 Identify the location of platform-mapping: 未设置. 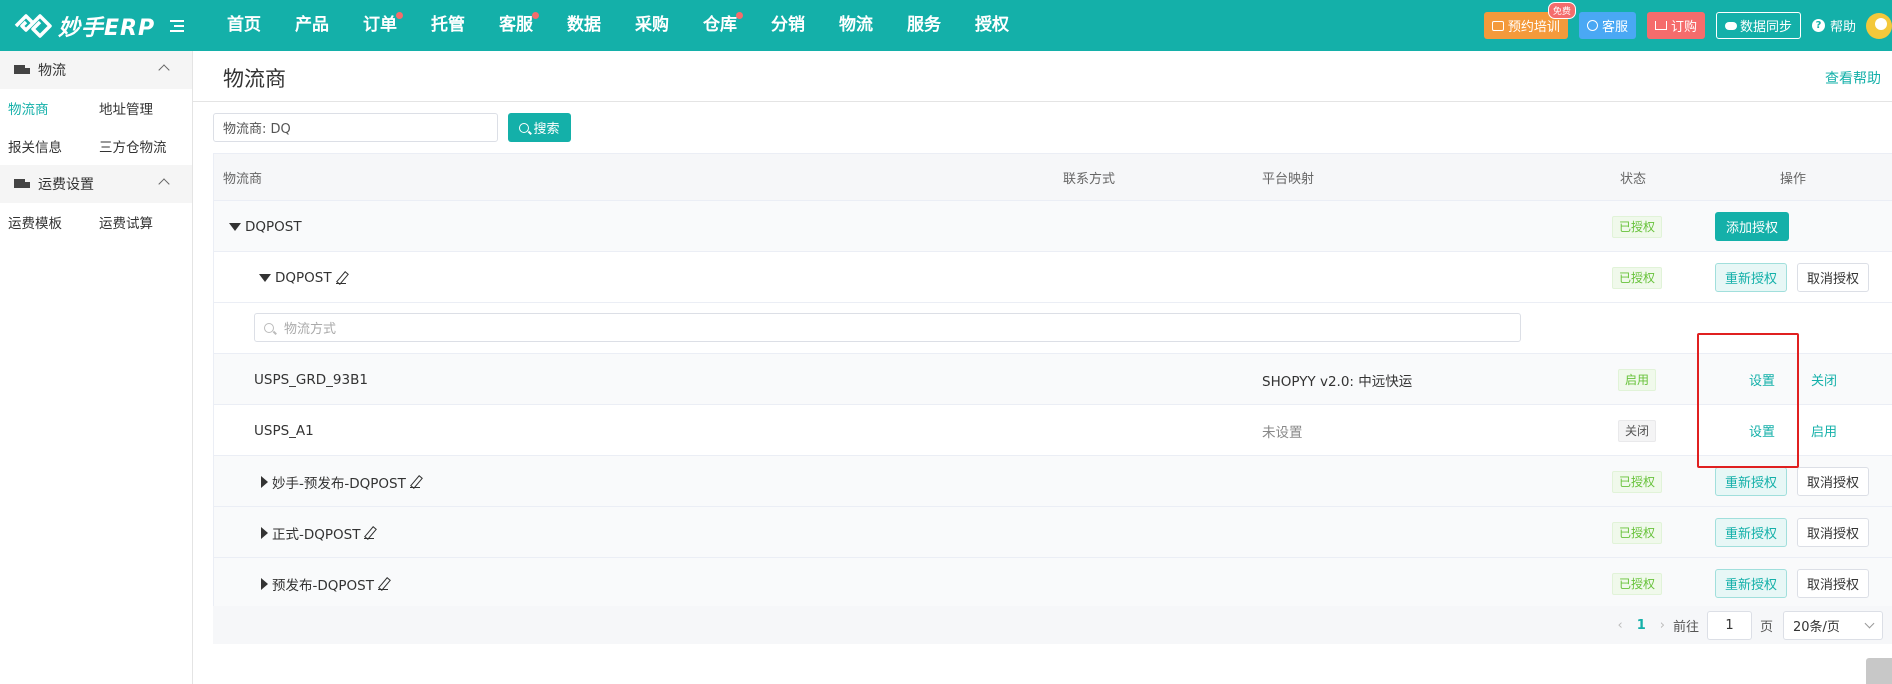
(1282, 432).